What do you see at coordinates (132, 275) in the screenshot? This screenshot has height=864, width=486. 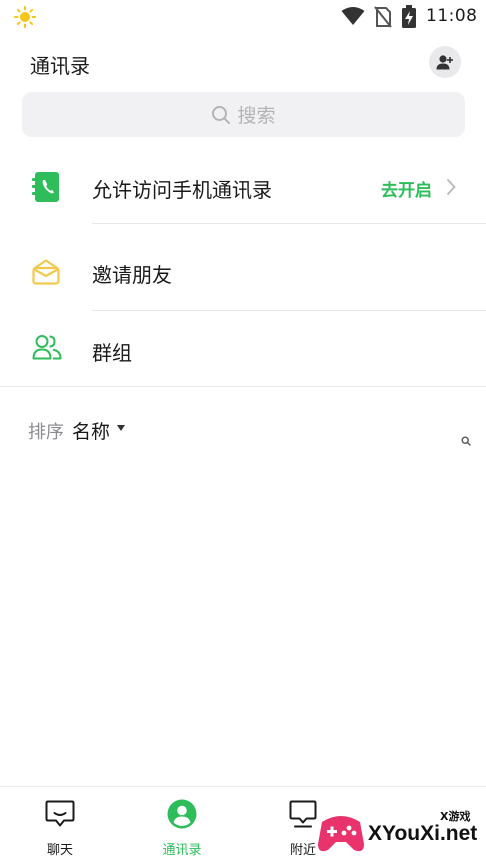 I see `invite-friends-label: 邀请朋友` at bounding box center [132, 275].